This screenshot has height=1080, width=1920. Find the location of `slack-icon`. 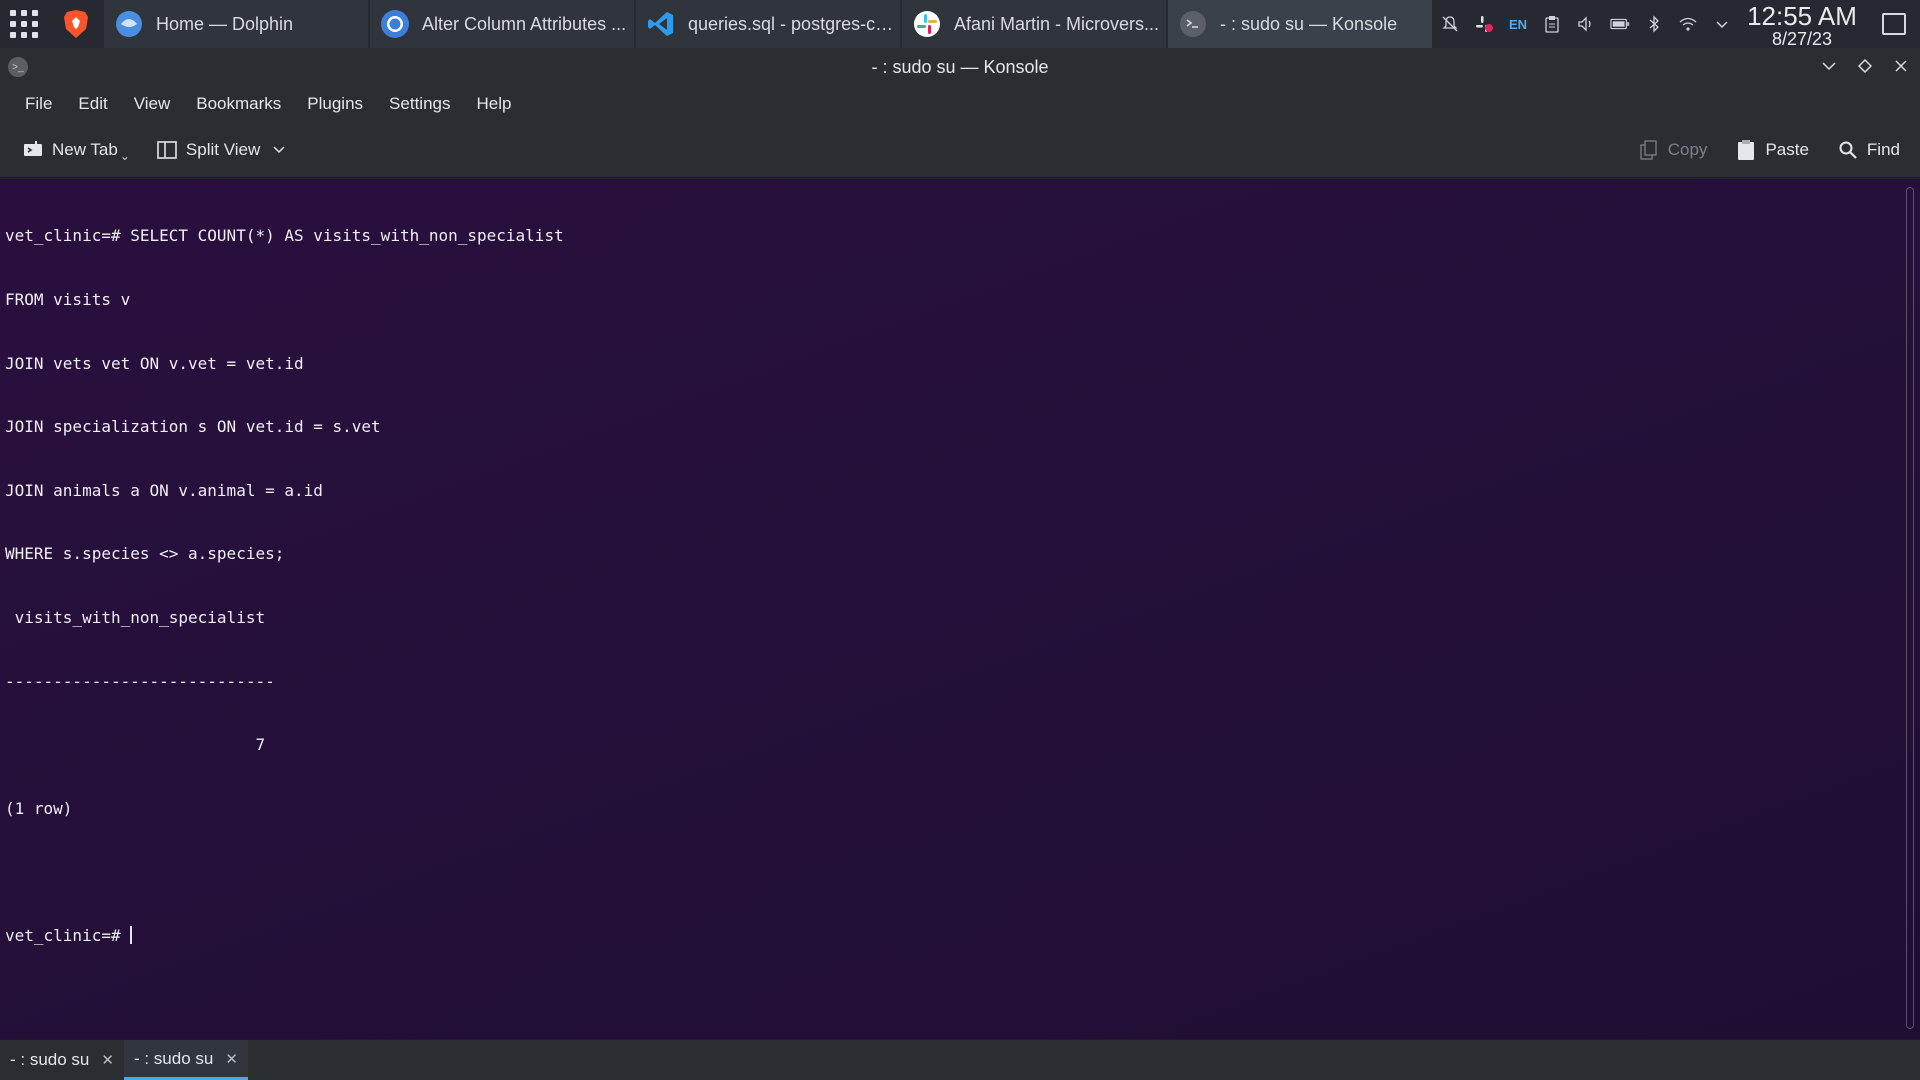

slack-icon is located at coordinates (927, 24).